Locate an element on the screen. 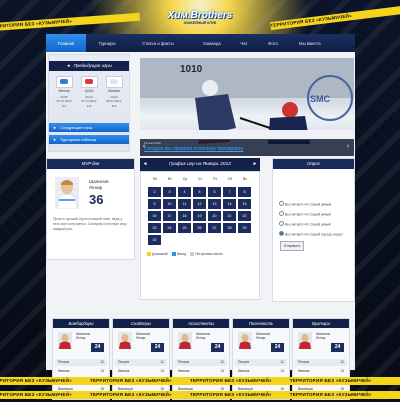 This screenshot has height=402, width=400. hero-title-link: Сегодня мы провели отличную тренировку is located at coordinates (194, 149).